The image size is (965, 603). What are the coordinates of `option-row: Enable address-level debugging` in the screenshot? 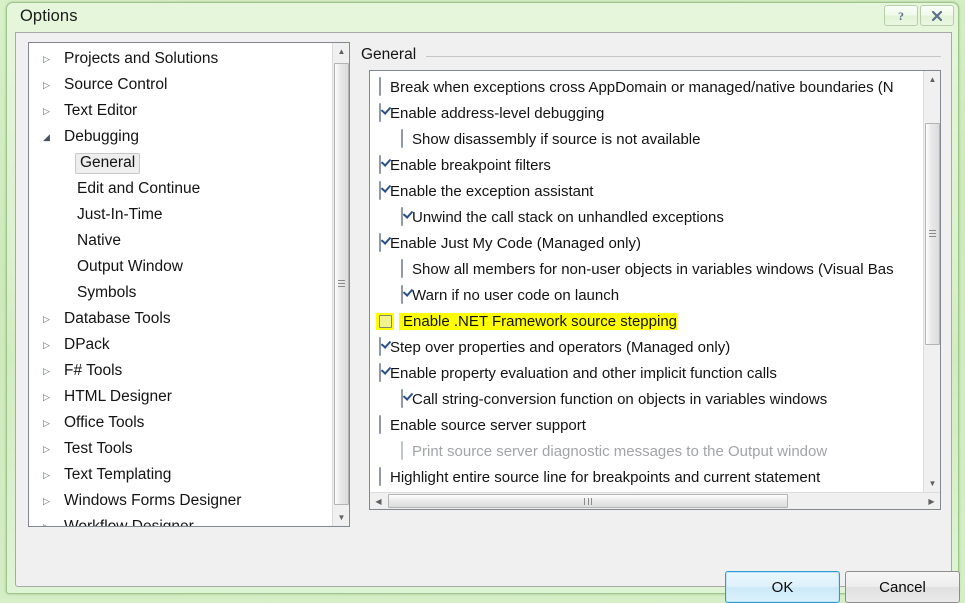 It's located at (655, 113).